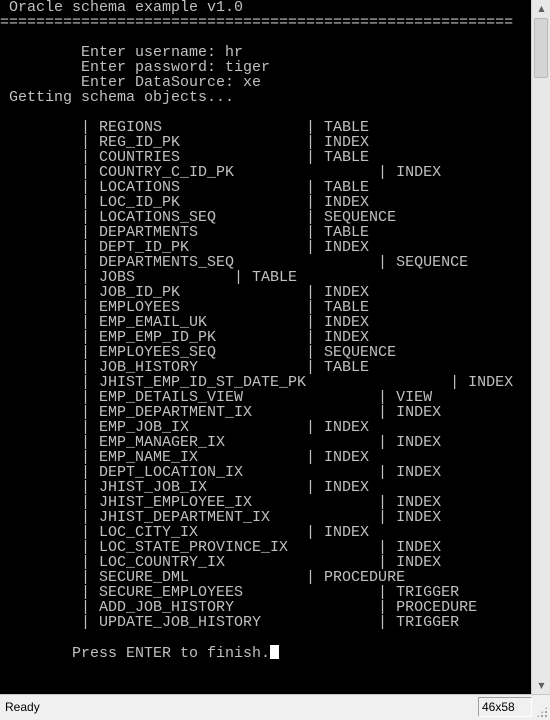 This screenshot has height=720, width=550. Describe the element at coordinates (221, 502) in the screenshot. I see `console-line: | JHIST_EMPLOYEE_IX | INDEX` at that location.